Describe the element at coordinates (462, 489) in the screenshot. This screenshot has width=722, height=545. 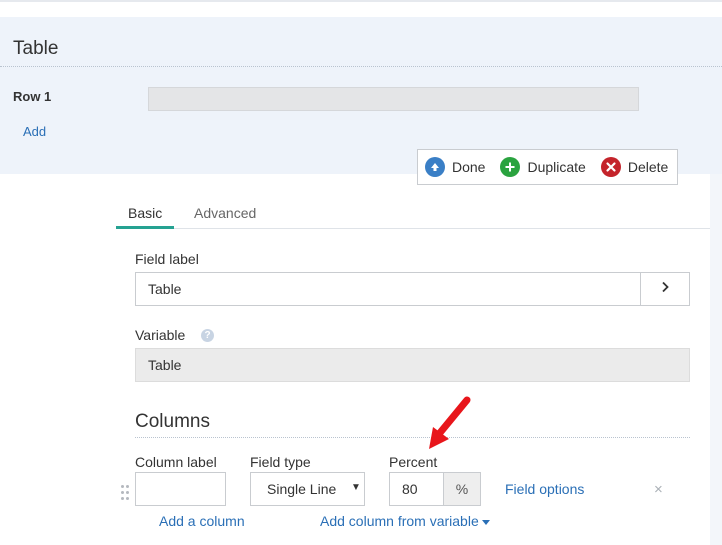
I see `percent-addon: %` at that location.